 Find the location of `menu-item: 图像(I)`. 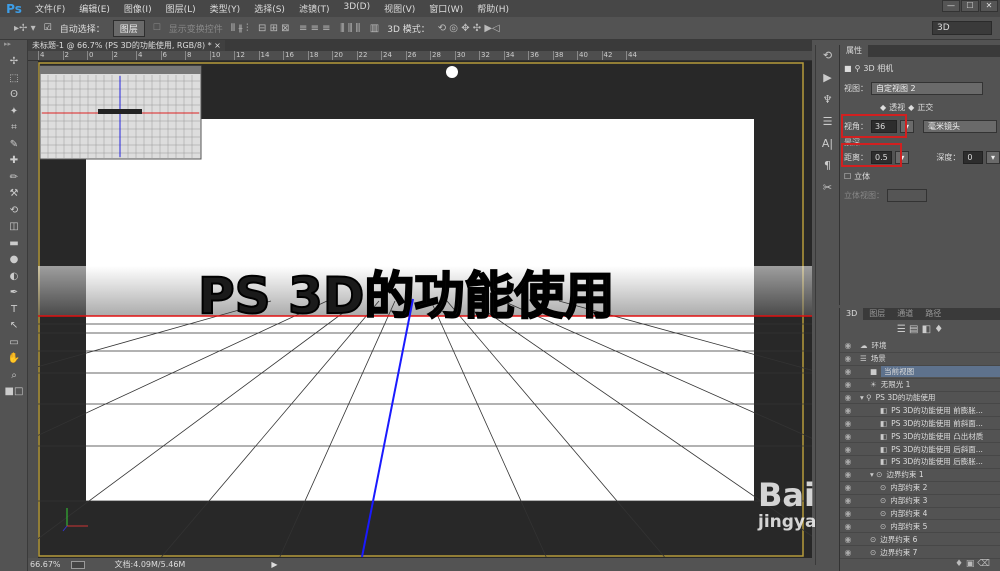

menu-item: 图像(I) is located at coordinates (138, 8).